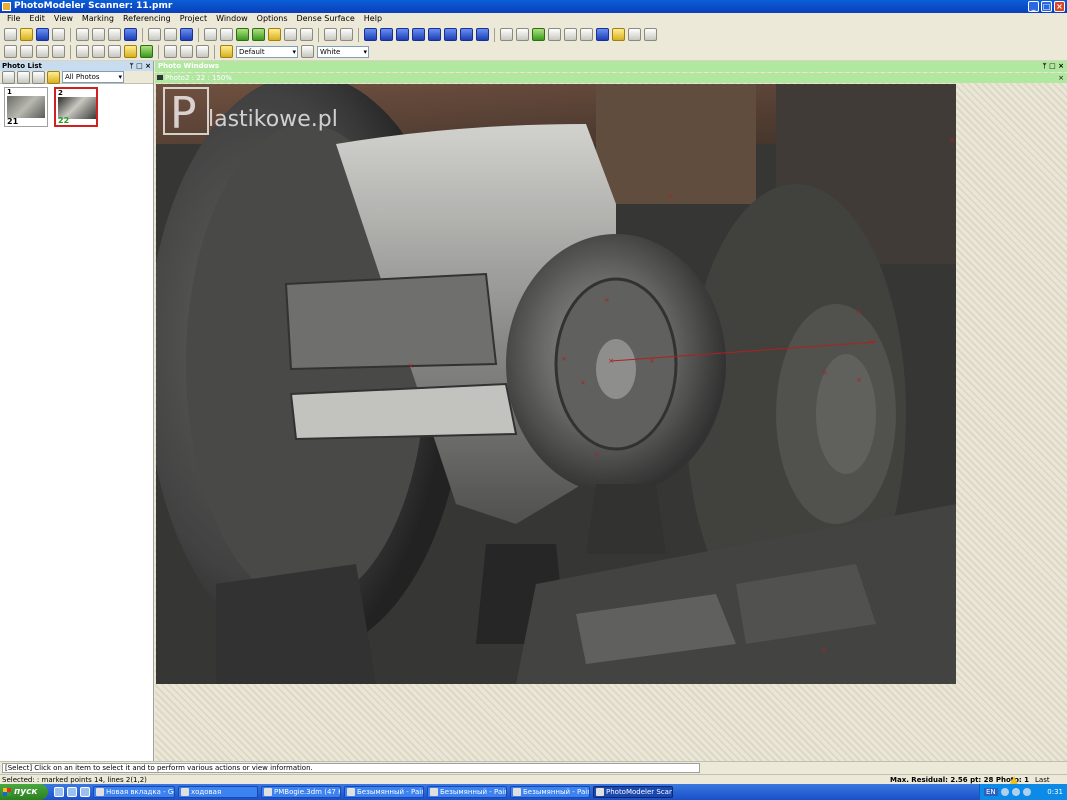 This screenshot has width=1067, height=800. Describe the element at coordinates (482, 34) in the screenshot. I see `sweep-icon` at that location.